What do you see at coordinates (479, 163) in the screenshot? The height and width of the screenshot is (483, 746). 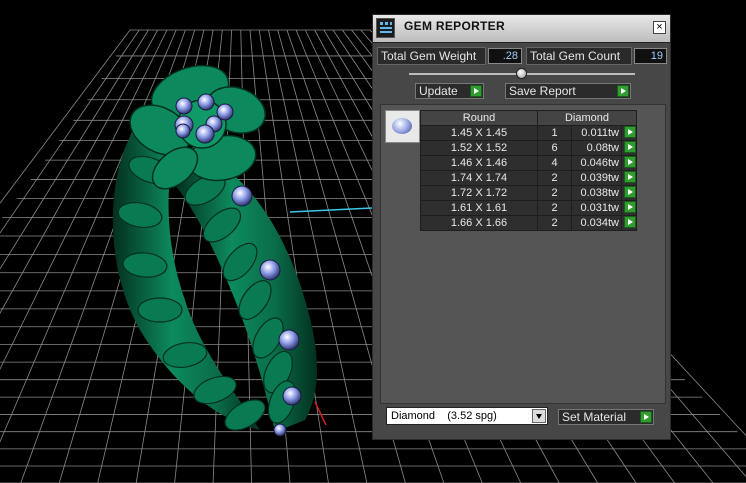 I see `gem-size-cell: 1.46 X 1.46` at bounding box center [479, 163].